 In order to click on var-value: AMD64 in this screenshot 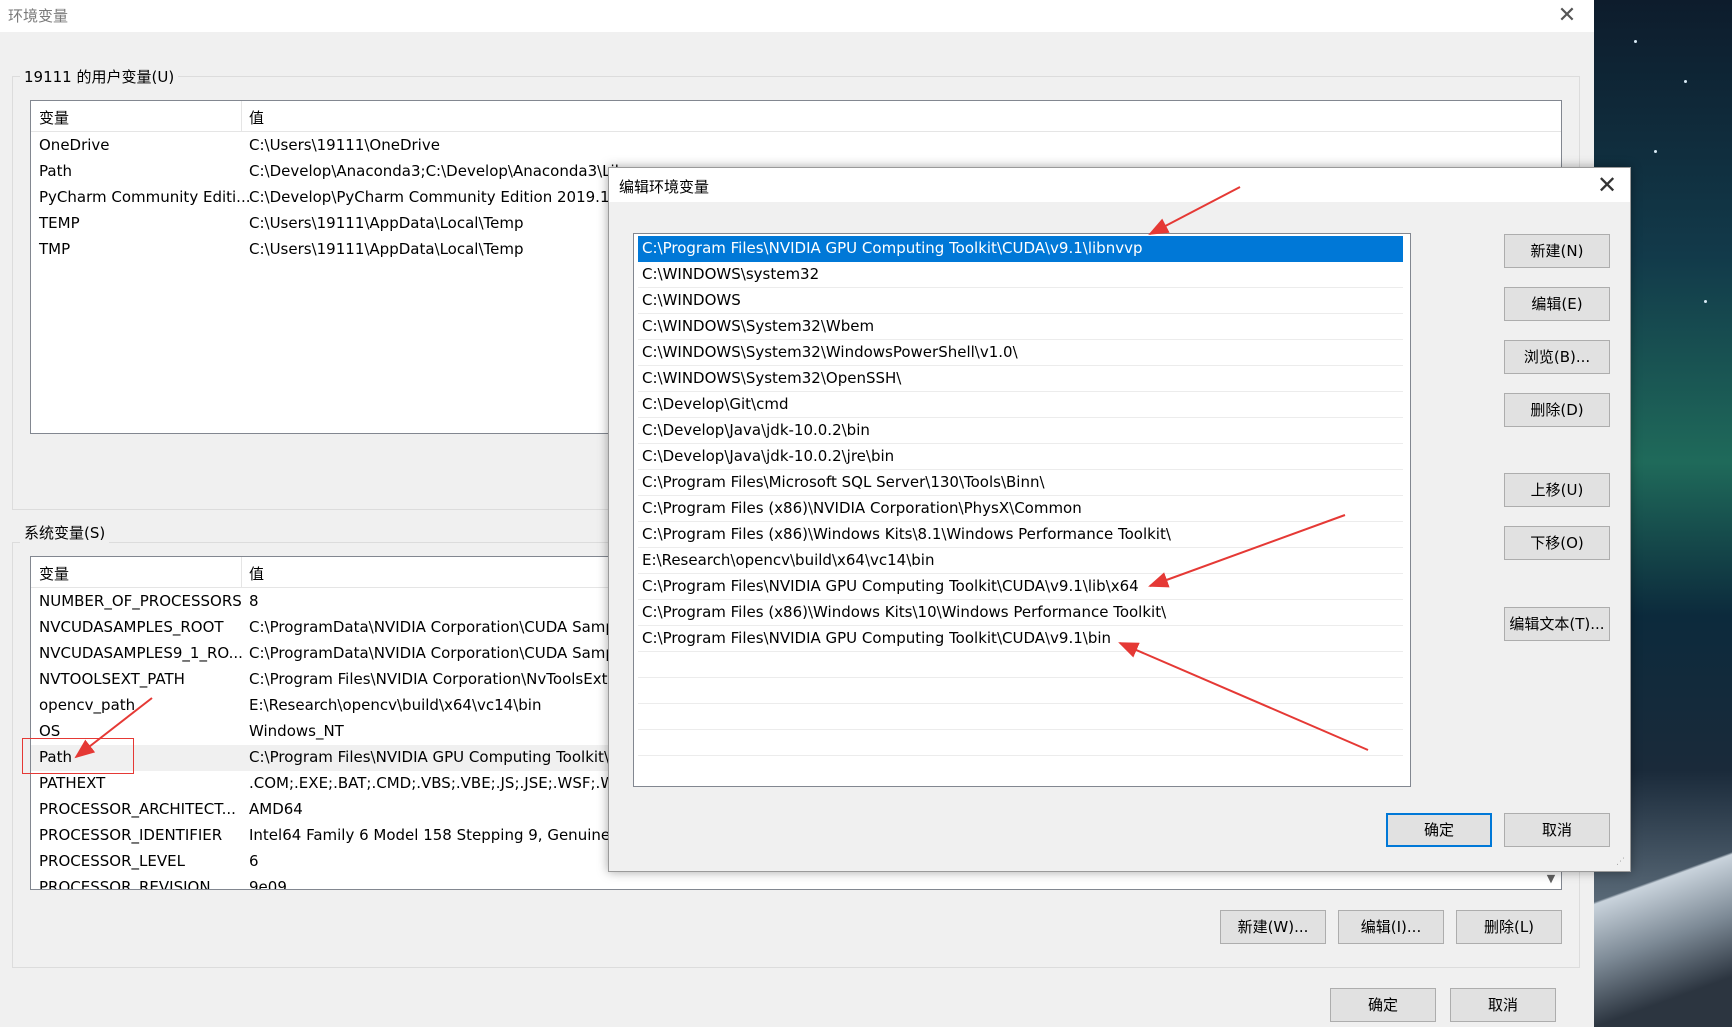, I will do `click(276, 809)`.